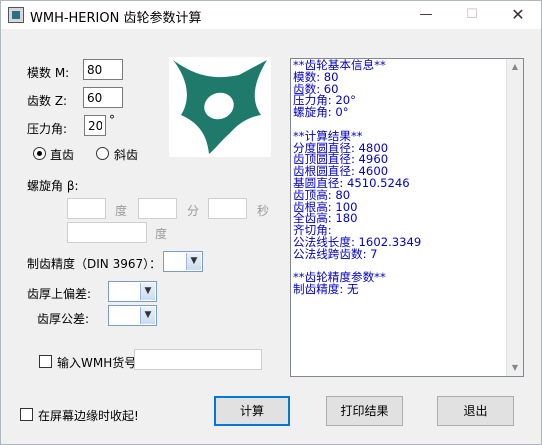 Image resolution: width=542 pixels, height=445 pixels. I want to click on teeth-input, so click(103, 97).